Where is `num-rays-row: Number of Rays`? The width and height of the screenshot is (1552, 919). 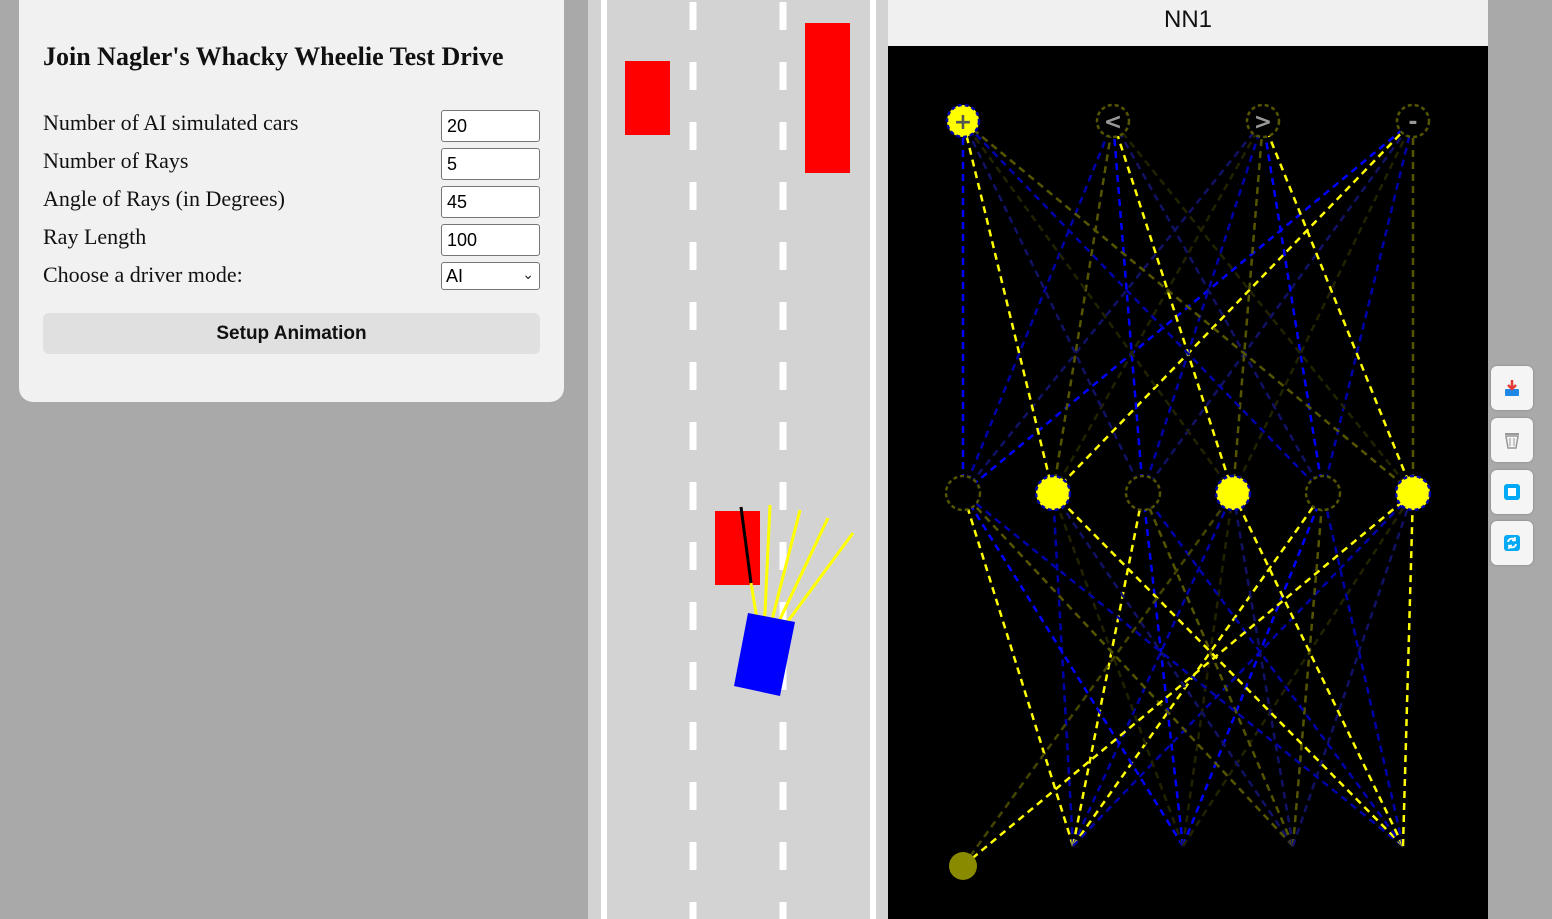 num-rays-row: Number of Rays is located at coordinates (291, 164).